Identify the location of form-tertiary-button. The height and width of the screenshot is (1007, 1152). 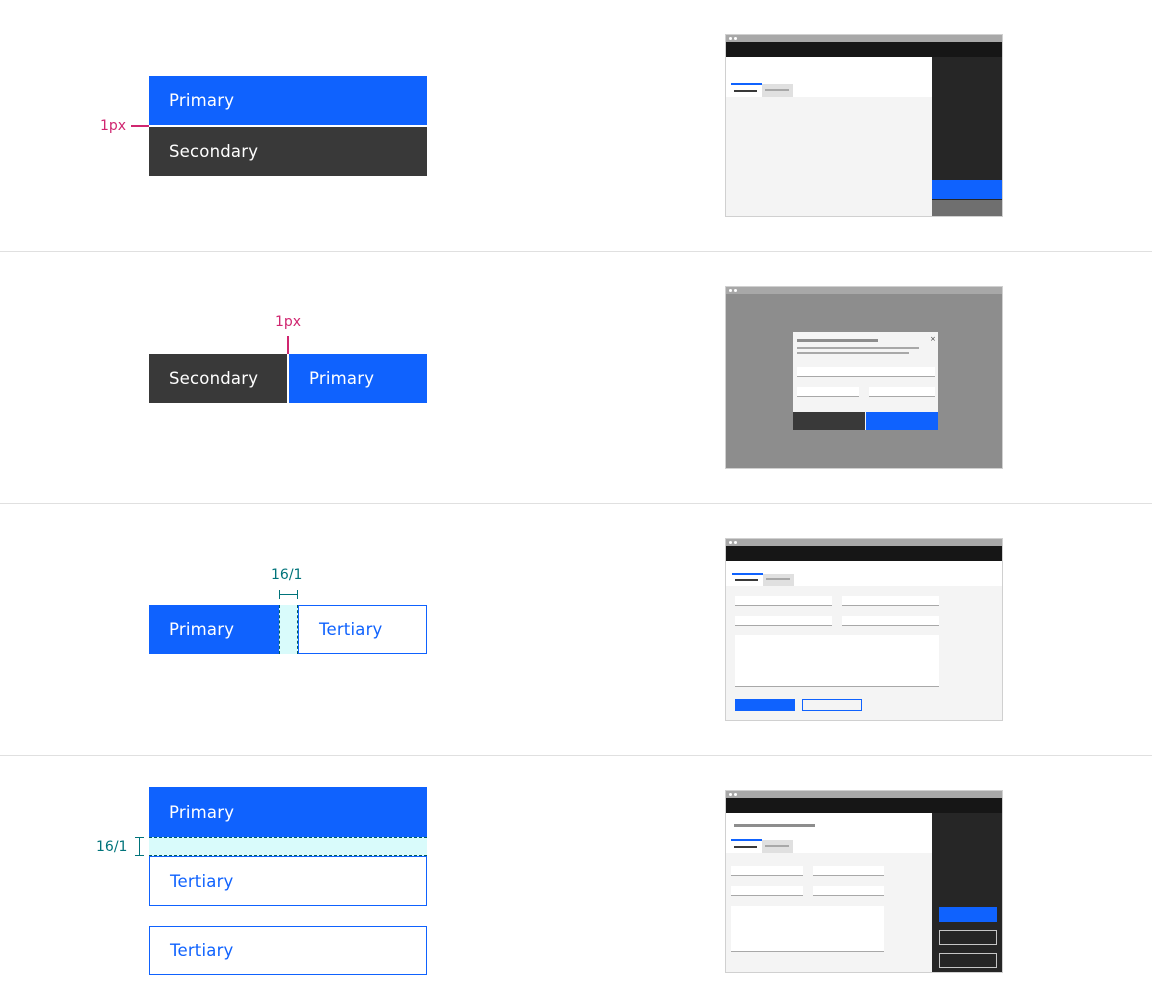
(832, 705).